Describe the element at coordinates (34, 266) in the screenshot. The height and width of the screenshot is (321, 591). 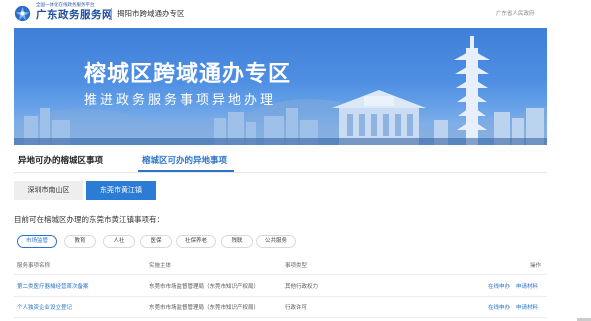
I see `column-header-name: 服务事项名称` at that location.